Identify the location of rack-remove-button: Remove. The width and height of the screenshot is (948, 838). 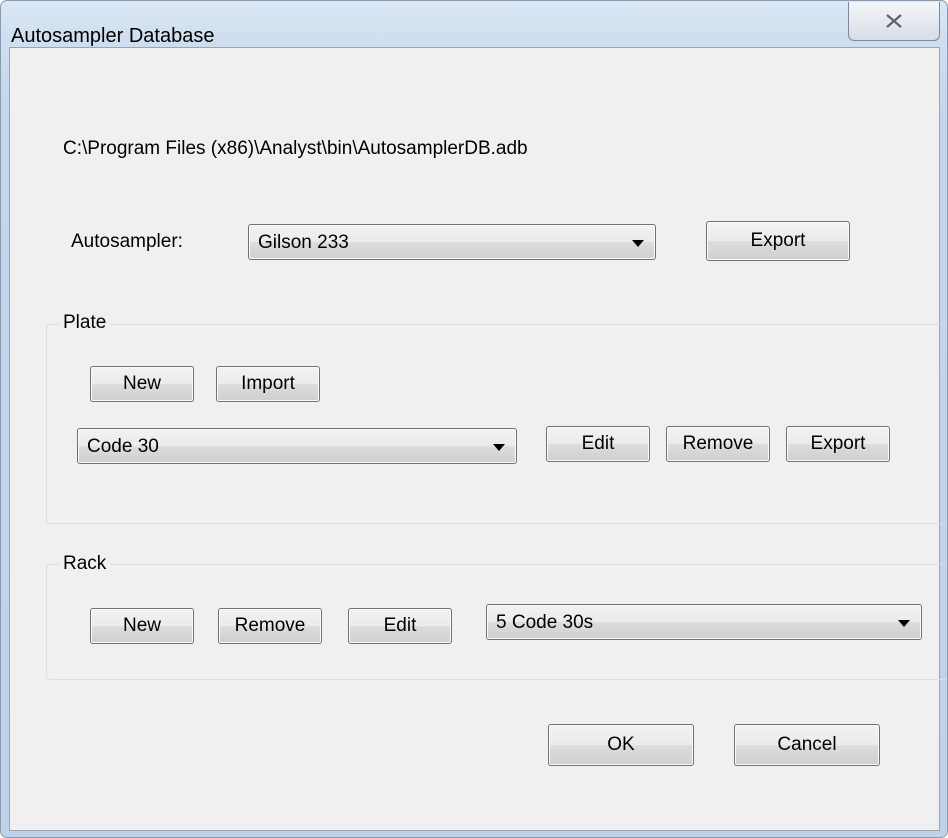
(270, 626).